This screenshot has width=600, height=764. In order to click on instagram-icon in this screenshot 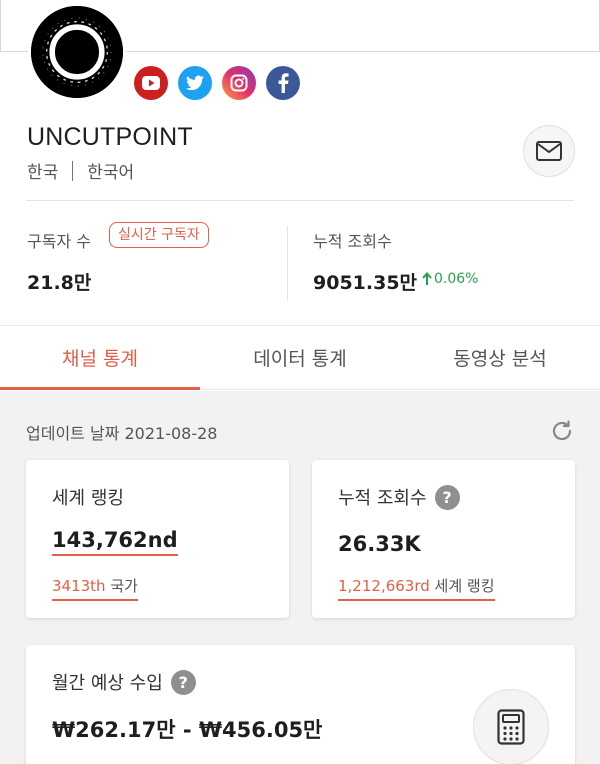, I will do `click(239, 83)`.